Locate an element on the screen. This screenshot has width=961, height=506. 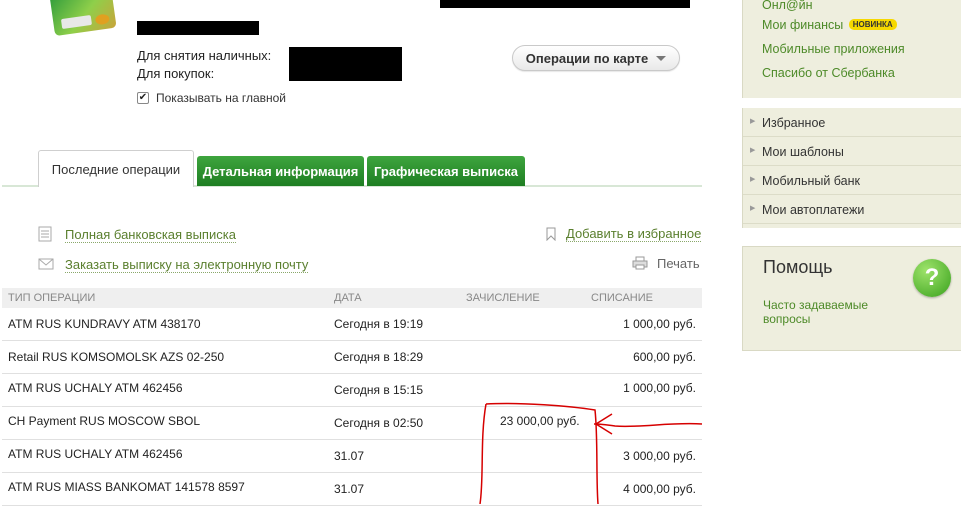
tab-graphic-statement: Графическая выписка is located at coordinates (446, 171).